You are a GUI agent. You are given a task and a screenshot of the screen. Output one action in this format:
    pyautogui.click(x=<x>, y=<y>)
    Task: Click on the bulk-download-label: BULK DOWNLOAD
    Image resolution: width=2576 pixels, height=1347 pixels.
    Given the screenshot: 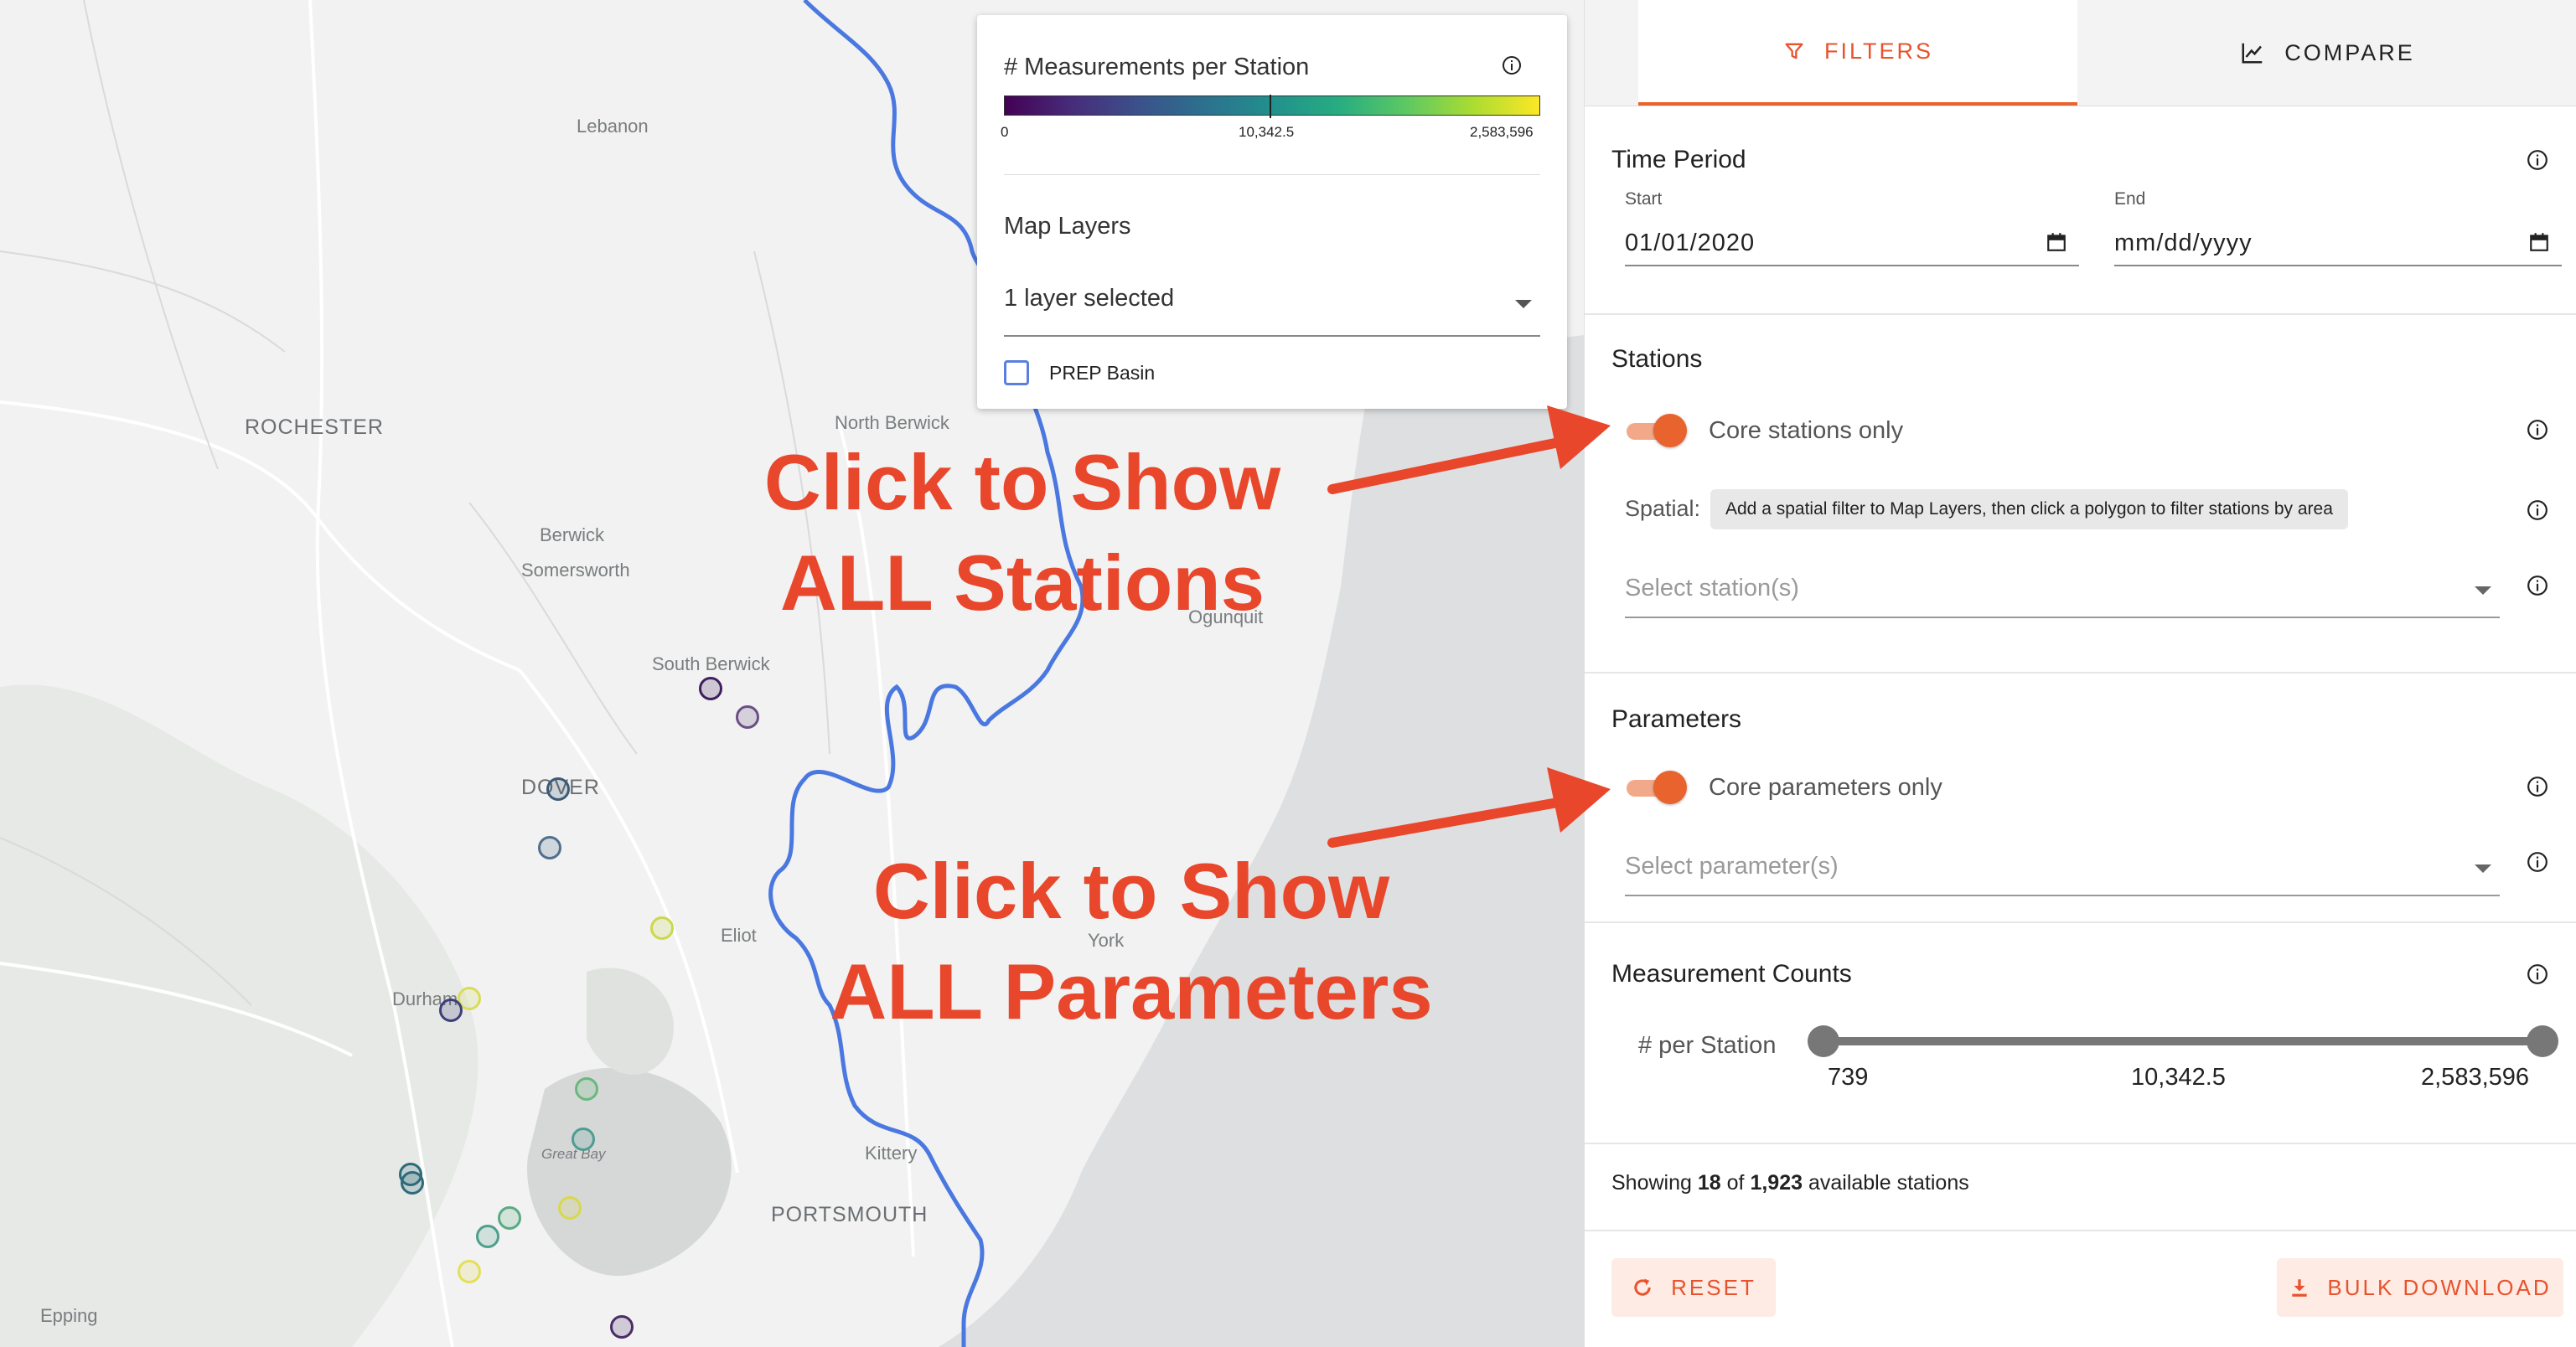 What is the action you would take?
    pyautogui.click(x=2439, y=1287)
    